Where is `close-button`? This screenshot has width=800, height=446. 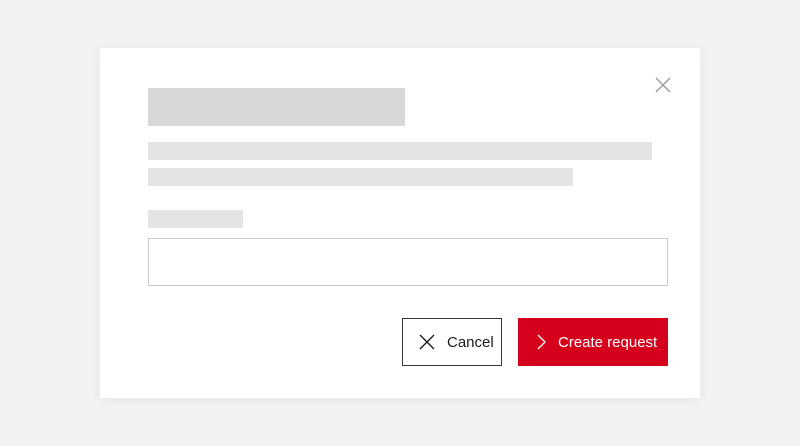
close-button is located at coordinates (663, 85).